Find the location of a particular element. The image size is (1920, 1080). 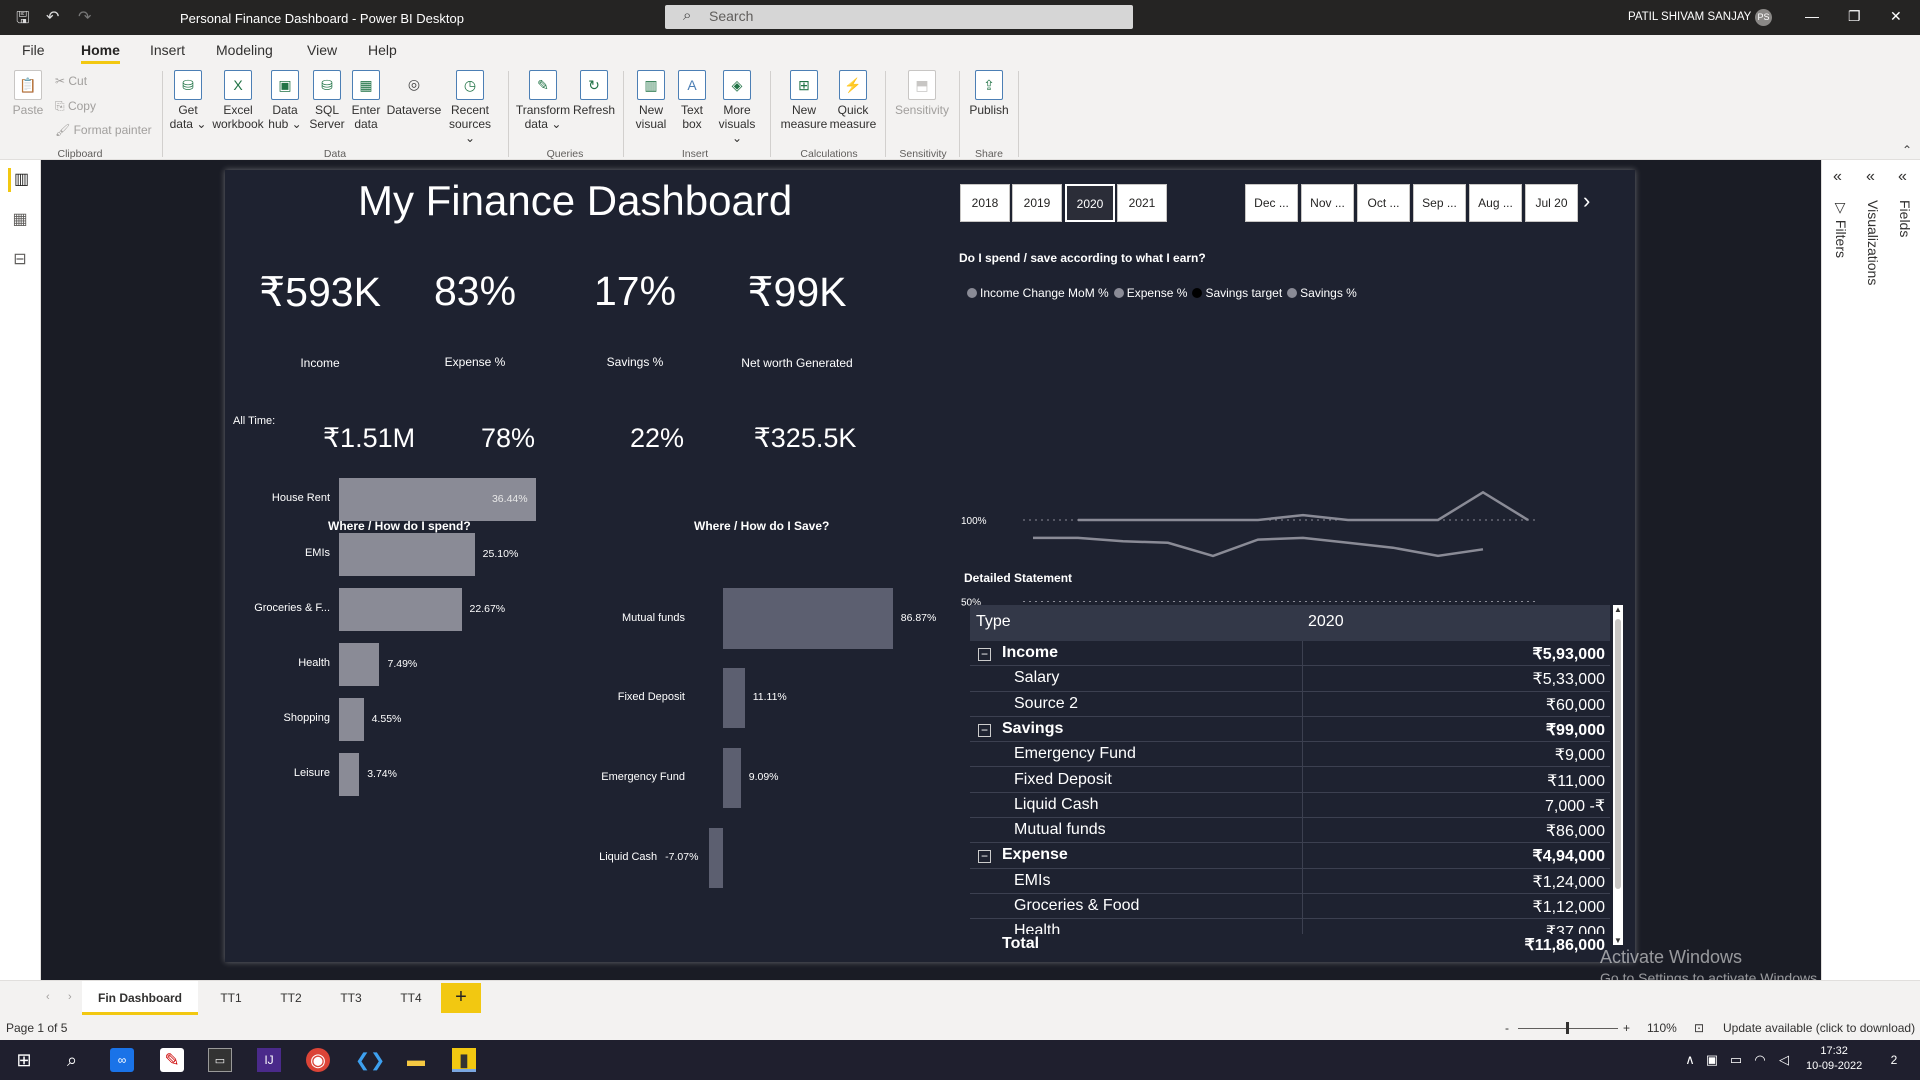

refresh-button: ↻ Refresh is located at coordinates (594, 93).